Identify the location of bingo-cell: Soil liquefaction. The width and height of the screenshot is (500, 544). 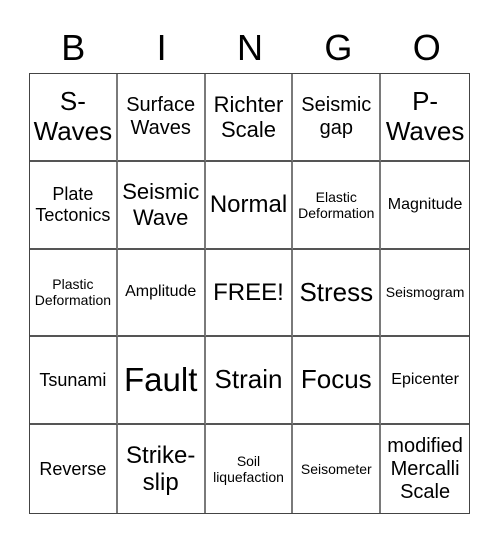
(250, 469).